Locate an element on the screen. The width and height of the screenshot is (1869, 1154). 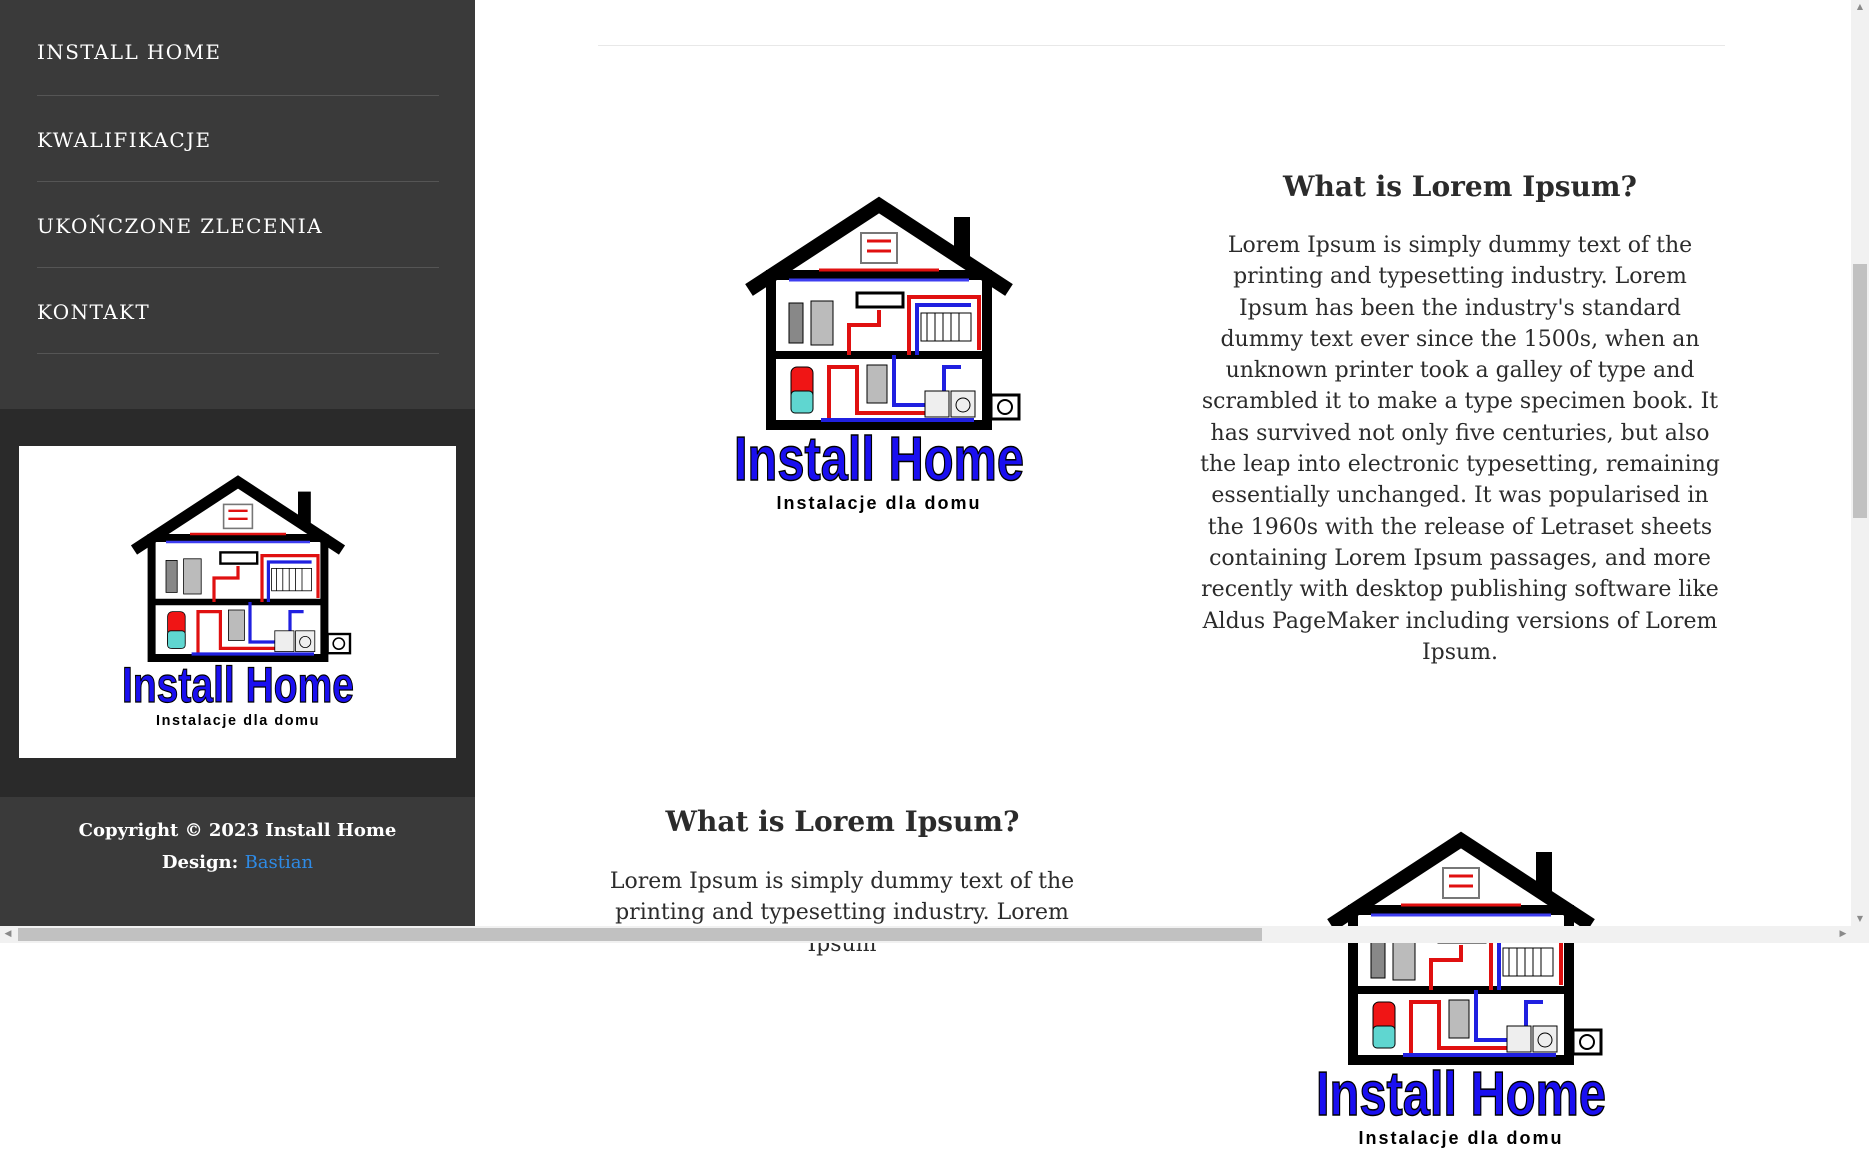
section-1-title: What is Lorem Ipsum? is located at coordinates (1460, 186).